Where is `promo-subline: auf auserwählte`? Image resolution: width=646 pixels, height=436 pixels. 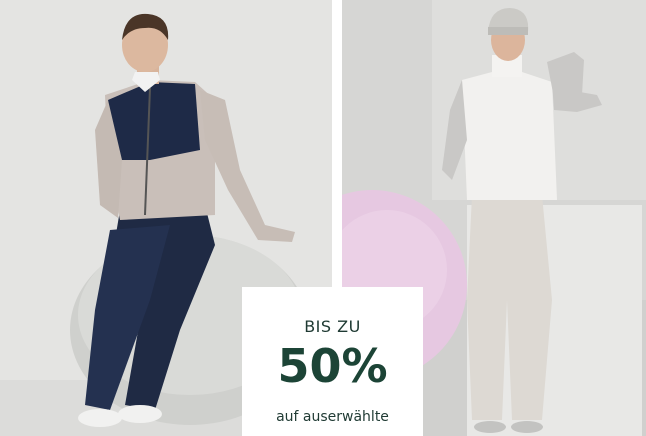
promo-subline: auf auserwählte is located at coordinates (332, 417).